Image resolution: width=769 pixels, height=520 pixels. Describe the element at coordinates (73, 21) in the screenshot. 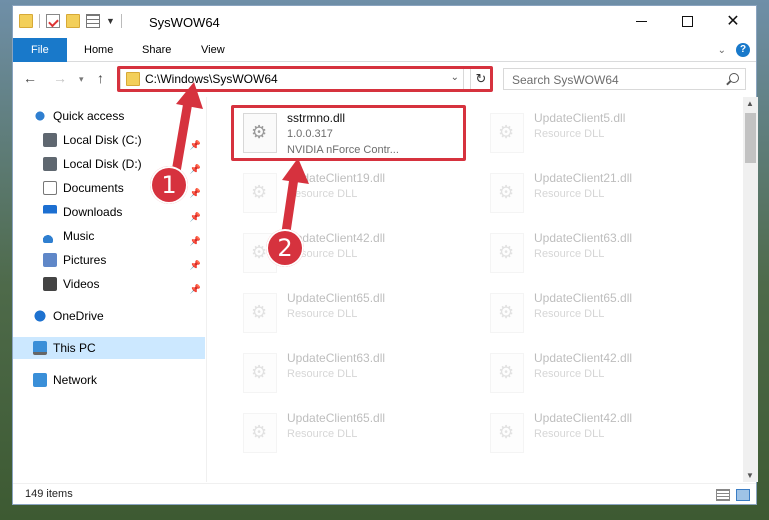

I see `new-folder-icon` at that location.